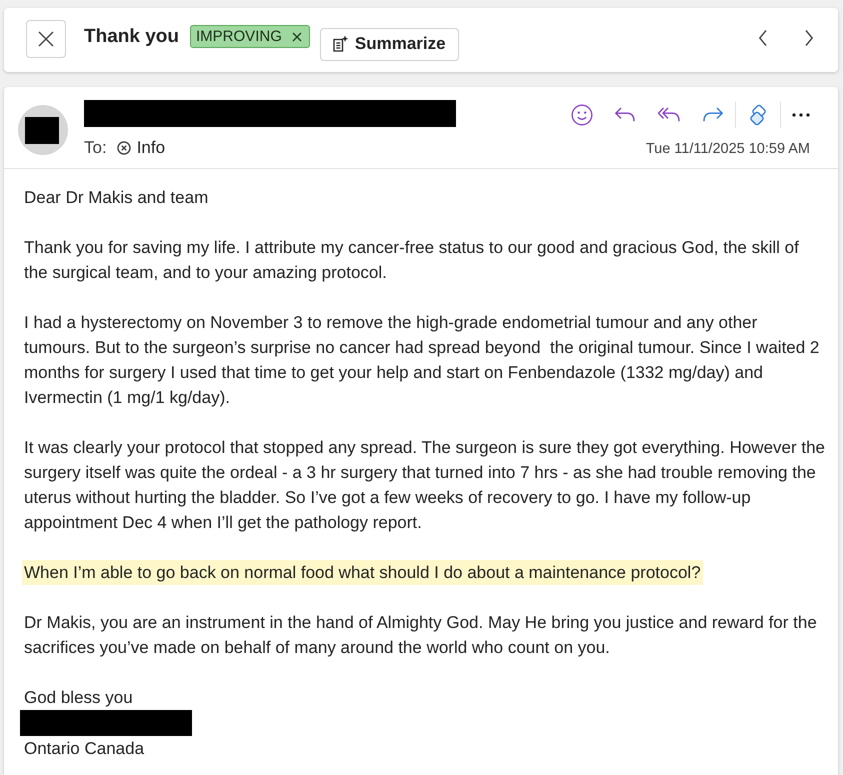 Image resolution: width=843 pixels, height=775 pixels. I want to click on body-text: I had a hysterectomy on November 3 to remove the high-grade endometrial tumour and any other tumours. But to the surgeon’s surprise no cancer had spread beyond the original tumour. Since I waited 2 months for surgery I used that time to get your help and start on Fenbendazole (1332 mg/day) and Ivermectin (1 mg/1 kg/day)., so click(422, 360).